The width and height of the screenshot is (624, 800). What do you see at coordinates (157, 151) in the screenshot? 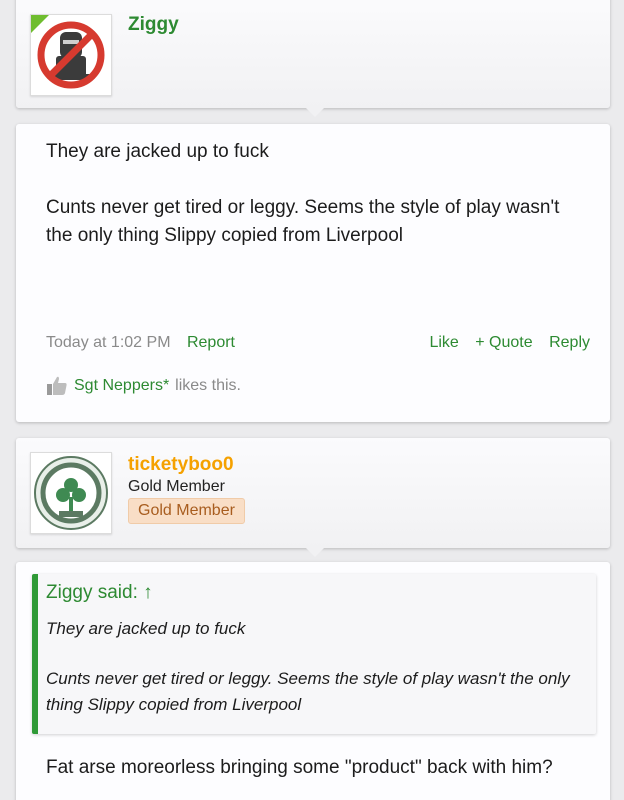
I see `message-line: They are jacked up to fuck` at bounding box center [157, 151].